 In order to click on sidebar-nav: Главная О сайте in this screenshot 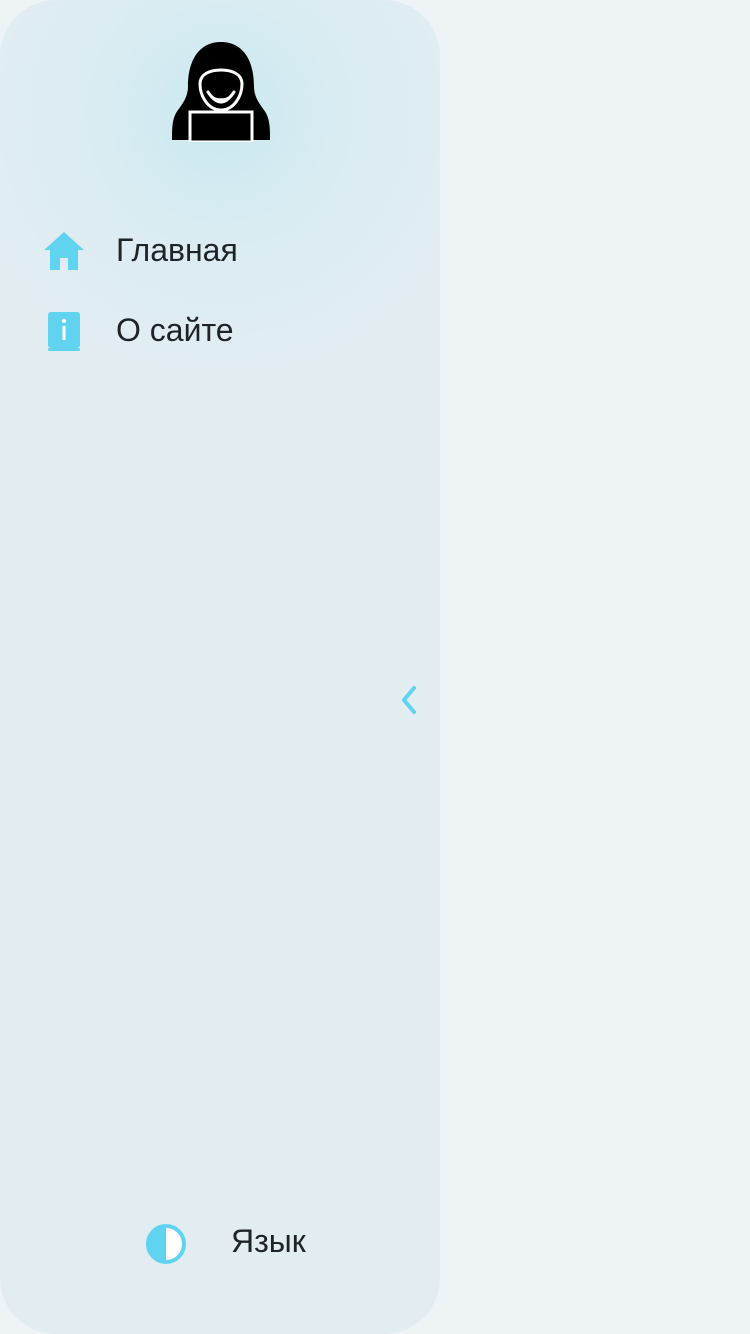, I will do `click(220, 290)`.